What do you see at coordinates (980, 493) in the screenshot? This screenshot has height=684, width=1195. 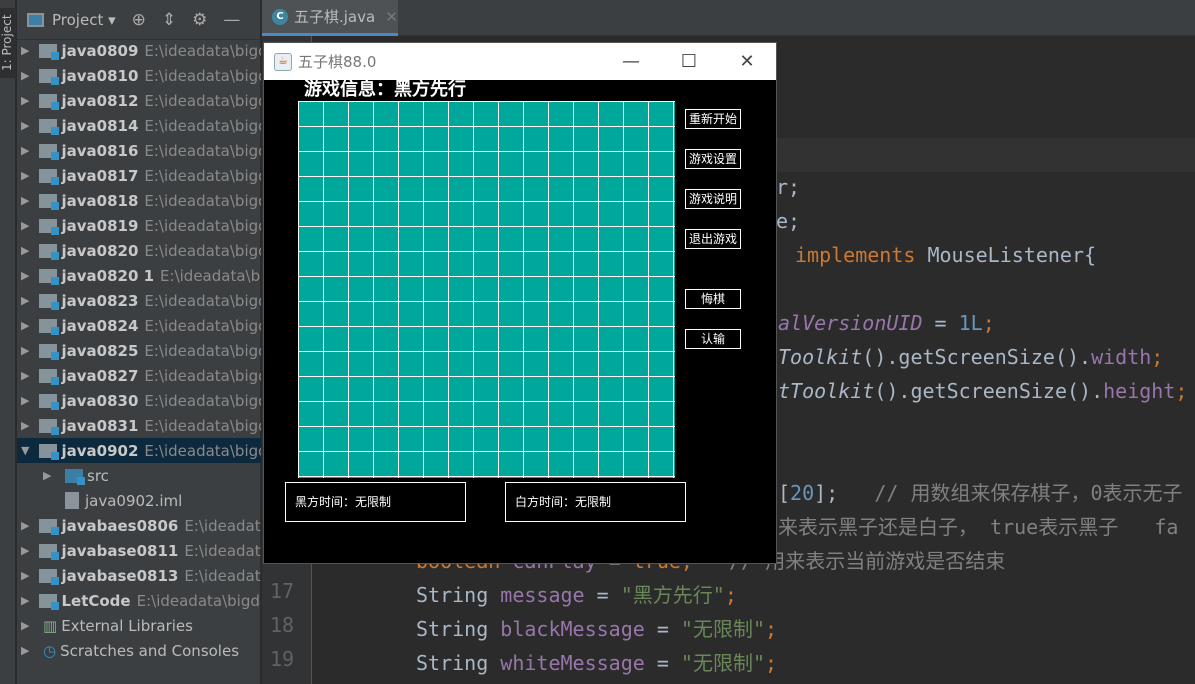 I see `code-line: [20]; // 用数组来保存棋子，0表示无子` at bounding box center [980, 493].